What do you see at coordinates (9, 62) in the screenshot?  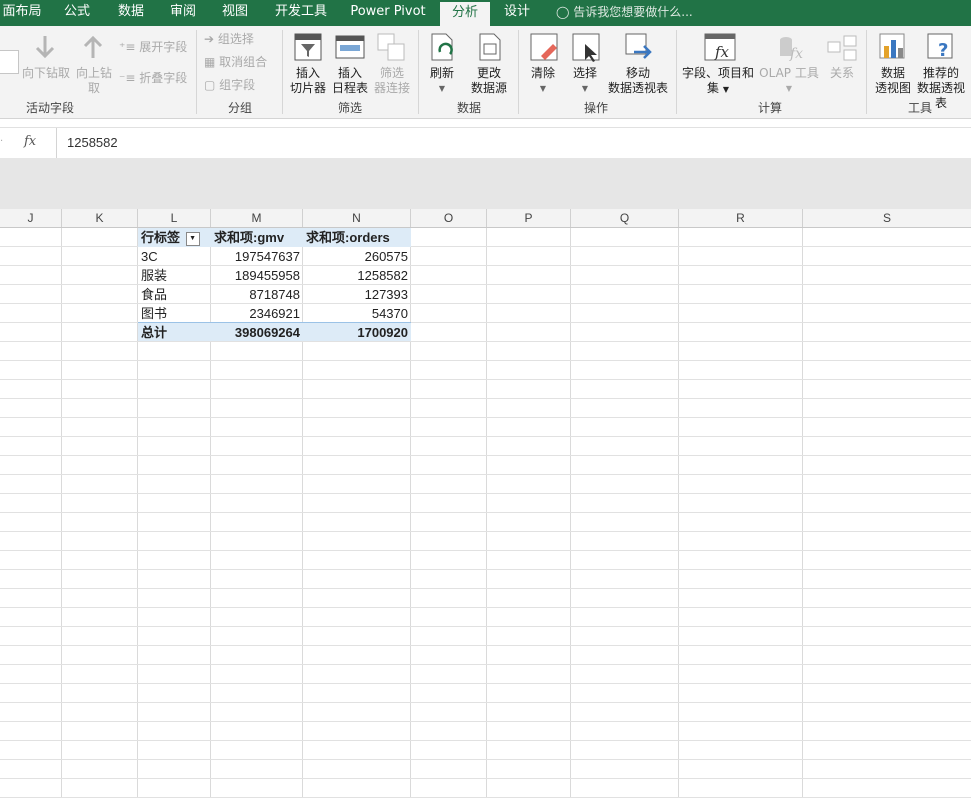 I see `active-field-input` at bounding box center [9, 62].